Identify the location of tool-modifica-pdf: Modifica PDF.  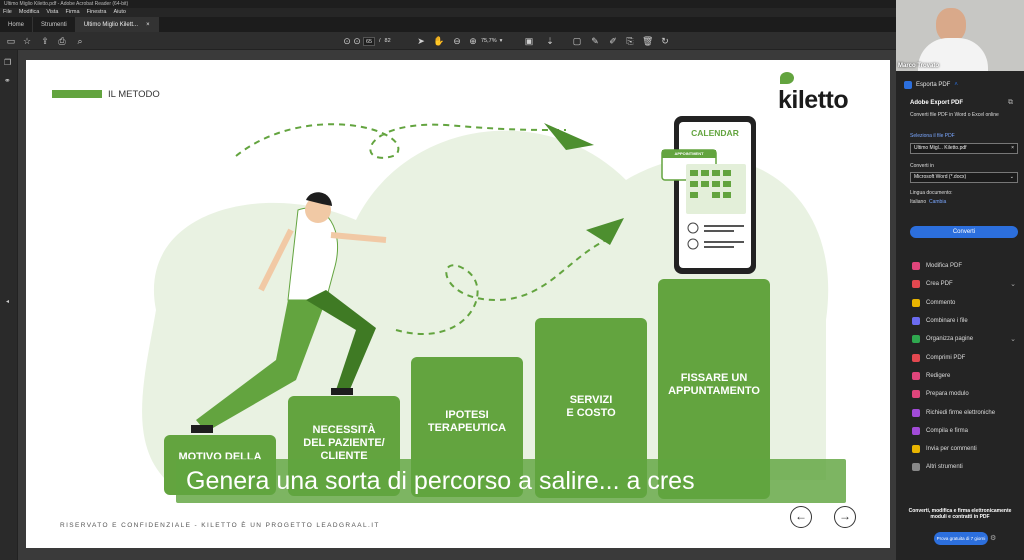
(962, 266).